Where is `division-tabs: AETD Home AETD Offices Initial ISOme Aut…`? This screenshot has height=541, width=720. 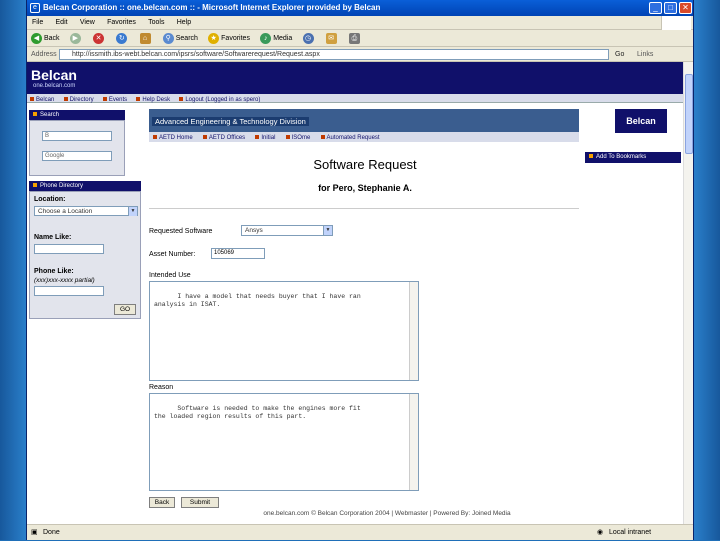
division-tabs: AETD Home AETD Offices Initial ISOme Aut… is located at coordinates (364, 137).